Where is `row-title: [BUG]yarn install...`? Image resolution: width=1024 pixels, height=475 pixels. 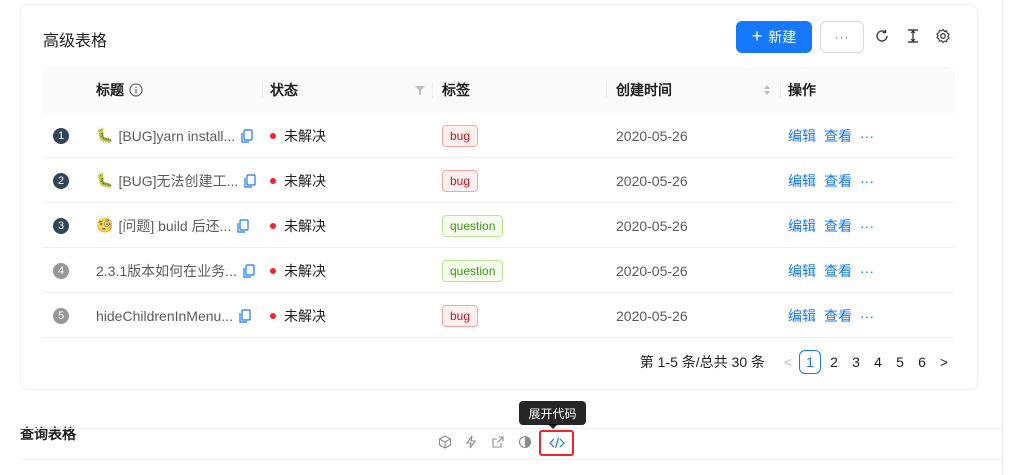
row-title: [BUG]yarn install... is located at coordinates (176, 136).